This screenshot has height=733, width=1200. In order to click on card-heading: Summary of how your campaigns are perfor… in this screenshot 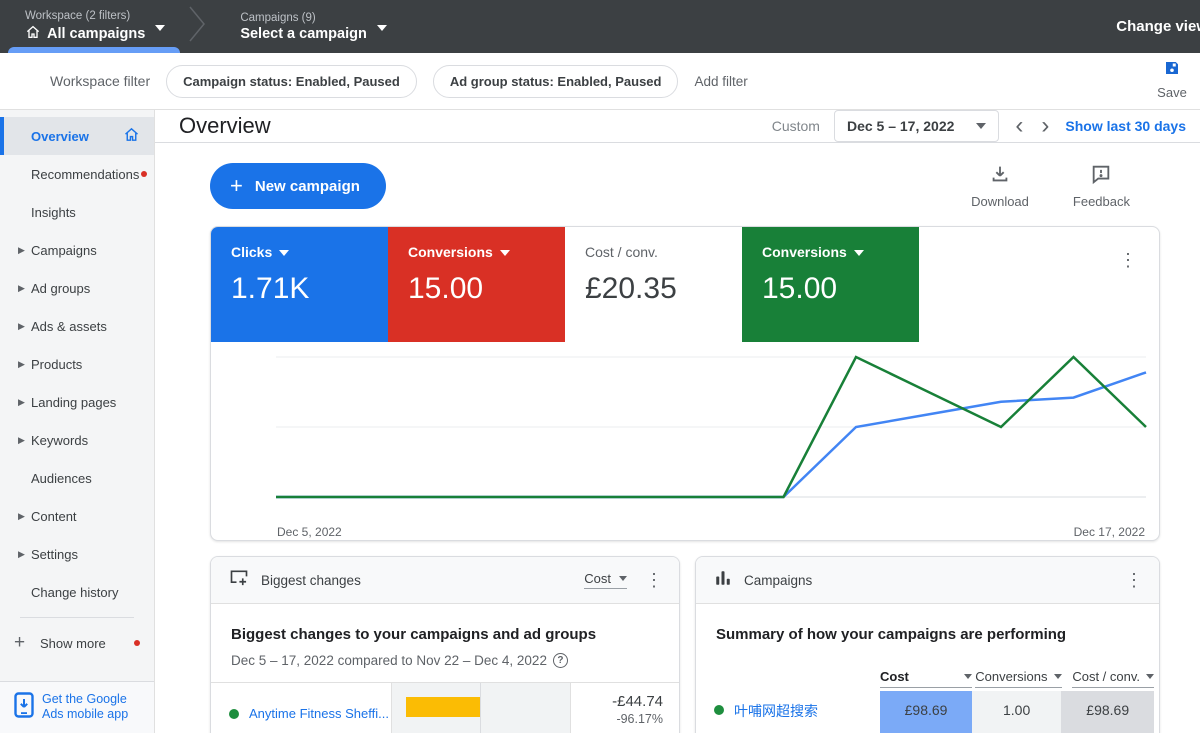, I will do `click(891, 634)`.